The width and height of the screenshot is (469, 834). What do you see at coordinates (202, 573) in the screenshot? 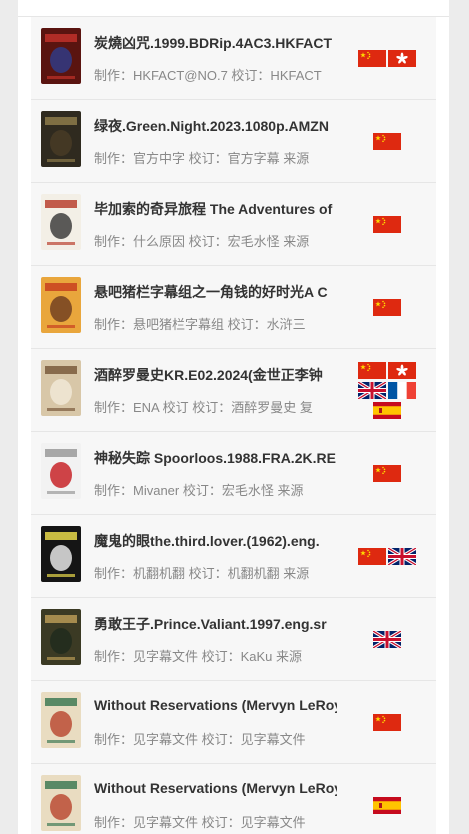
I see `subtitle-meta-text: 制作：机翻机翻 校订：机翻机翻 来源` at bounding box center [202, 573].